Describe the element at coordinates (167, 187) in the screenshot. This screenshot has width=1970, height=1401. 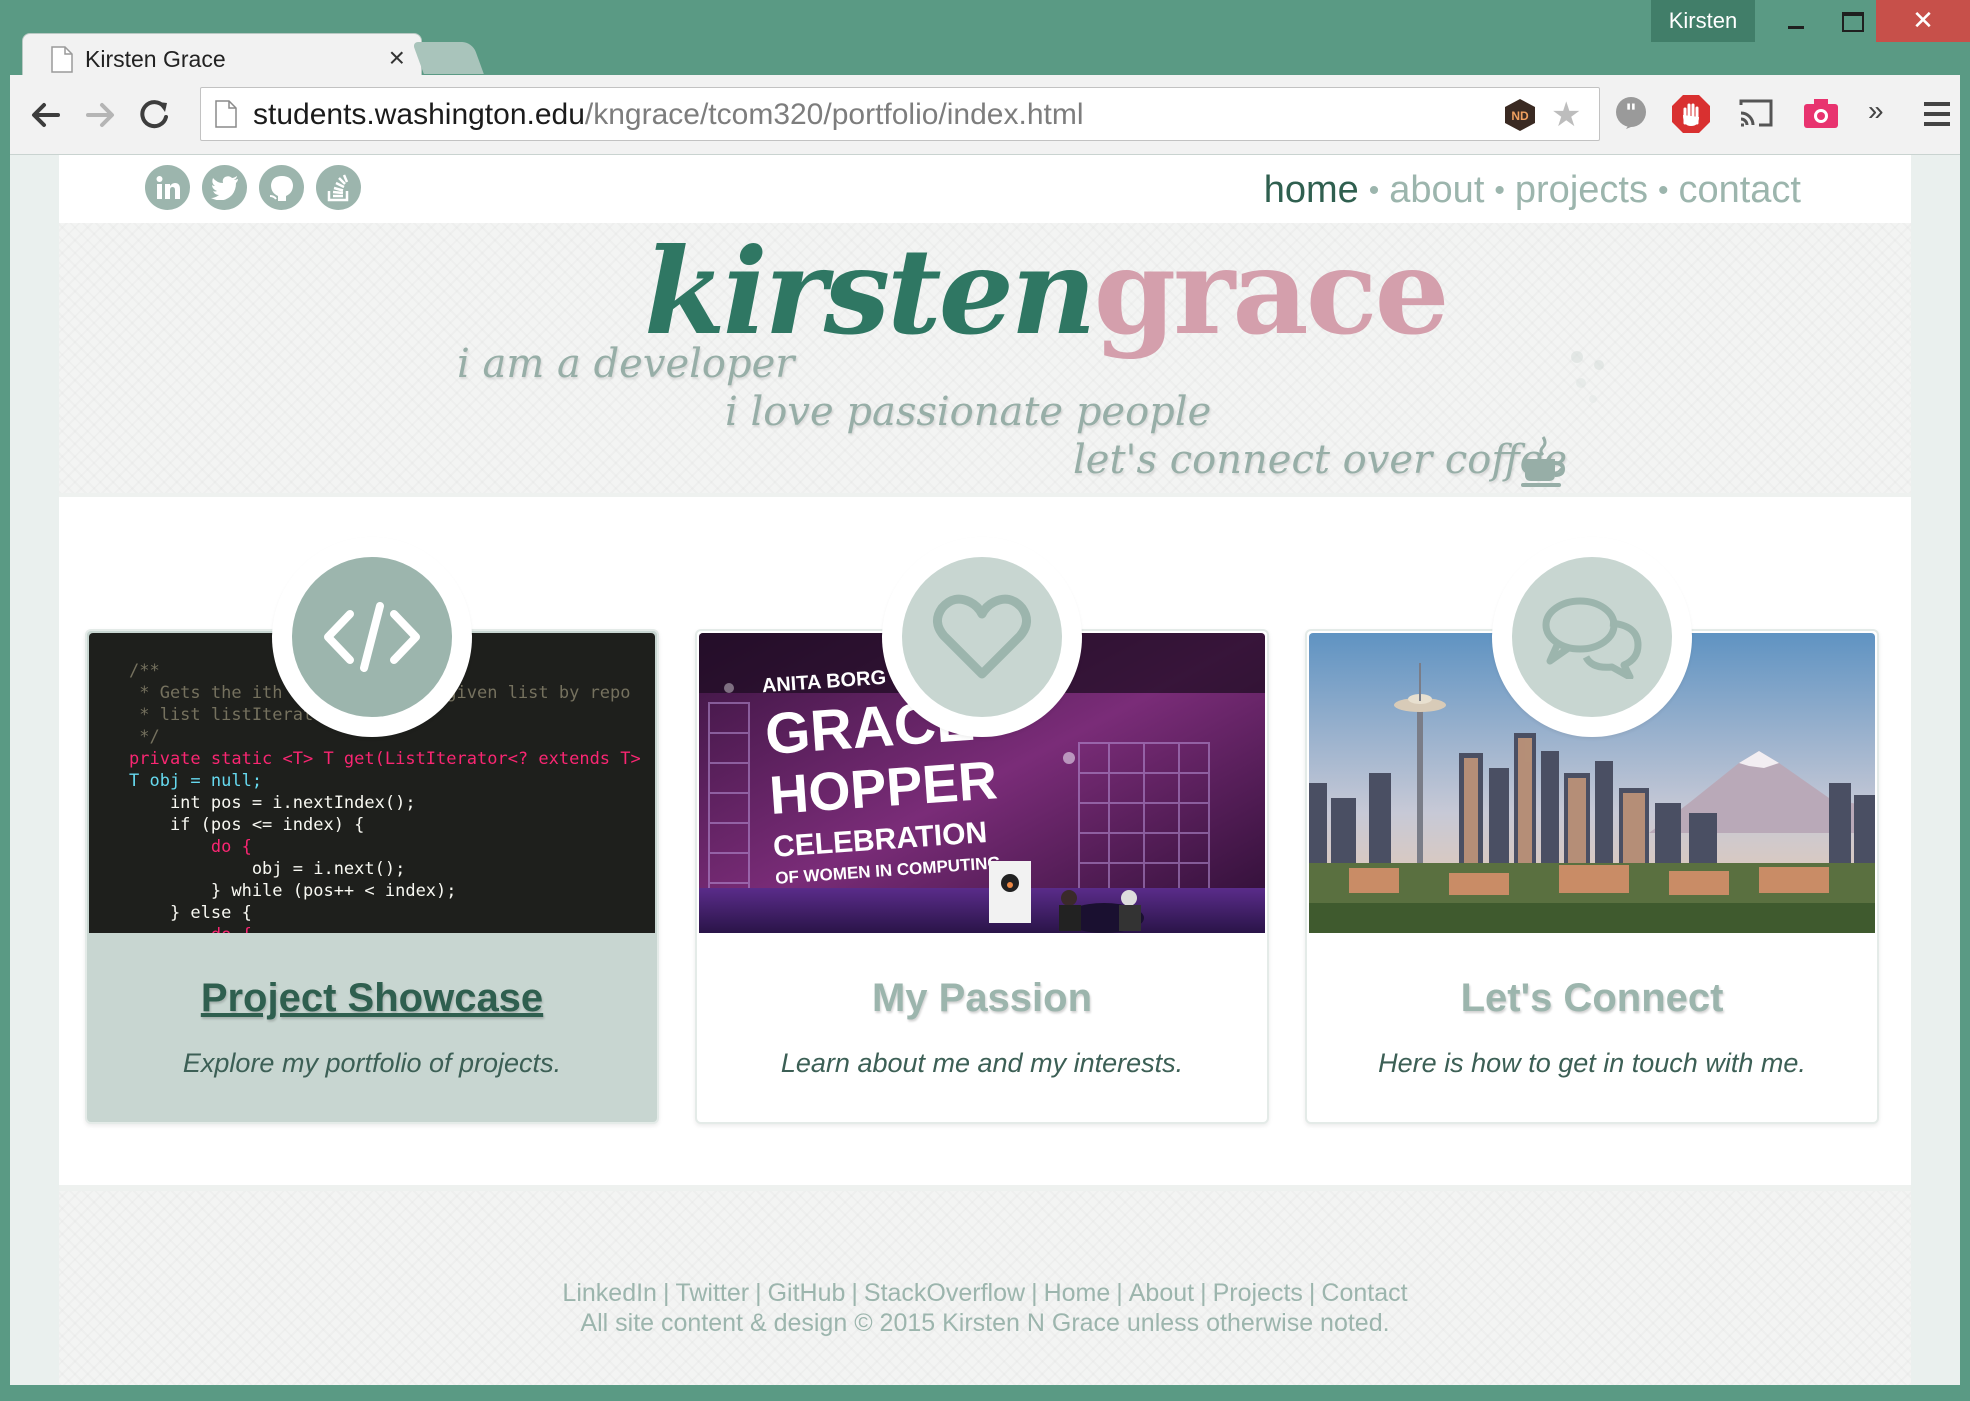
I see `linkedin-icon` at that location.